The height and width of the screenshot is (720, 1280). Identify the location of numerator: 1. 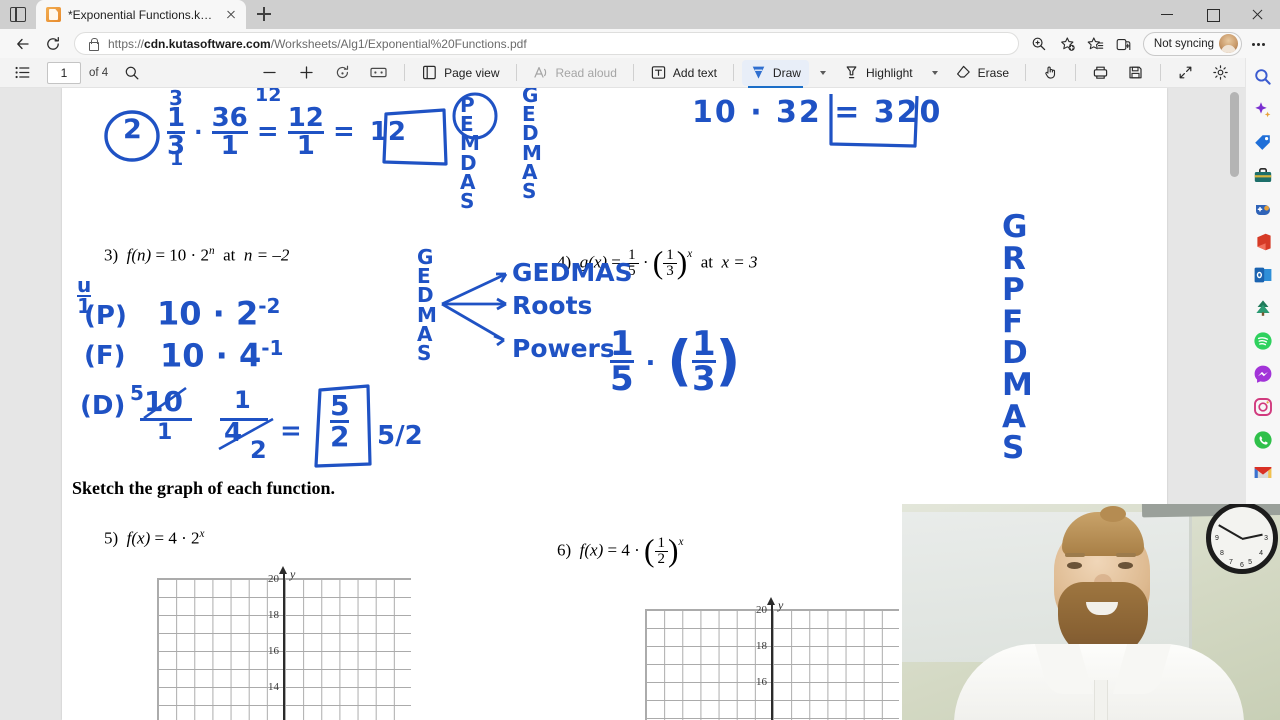
(661, 543).